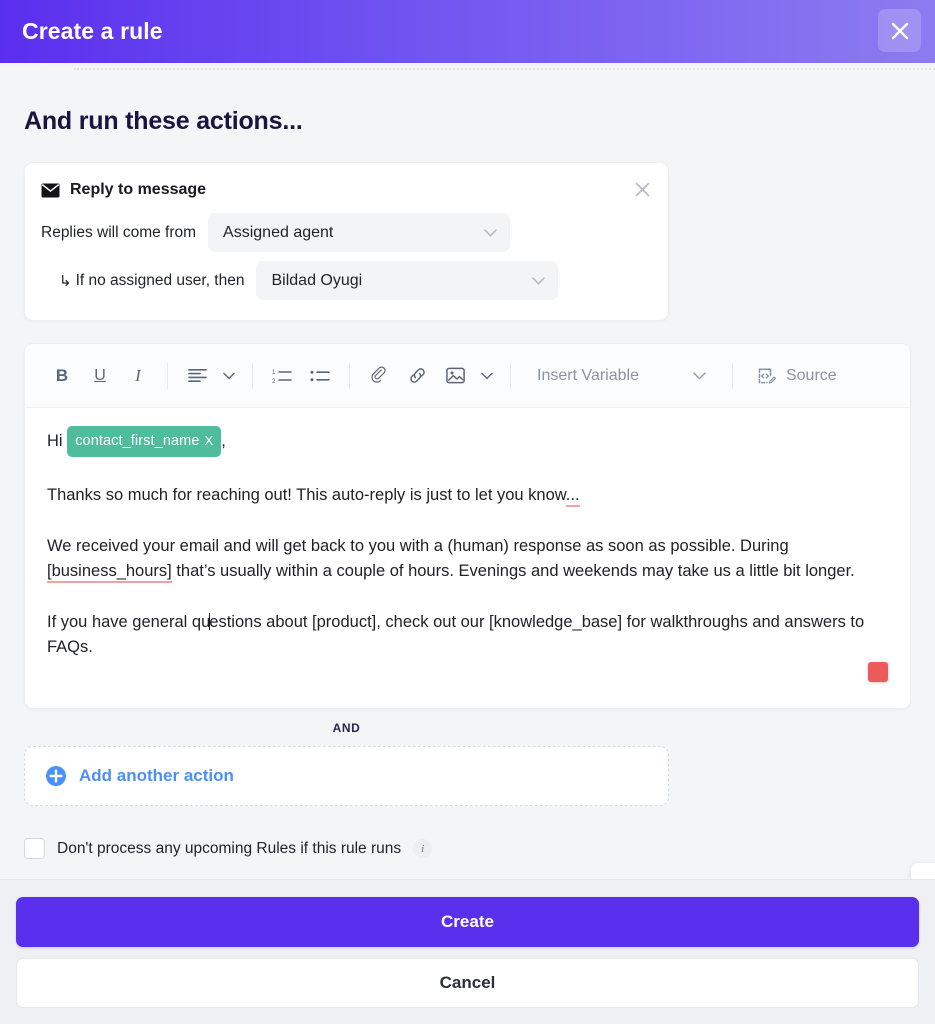 Image resolution: width=935 pixels, height=1024 pixels. What do you see at coordinates (767, 375) in the screenshot?
I see `source-code-icon` at bounding box center [767, 375].